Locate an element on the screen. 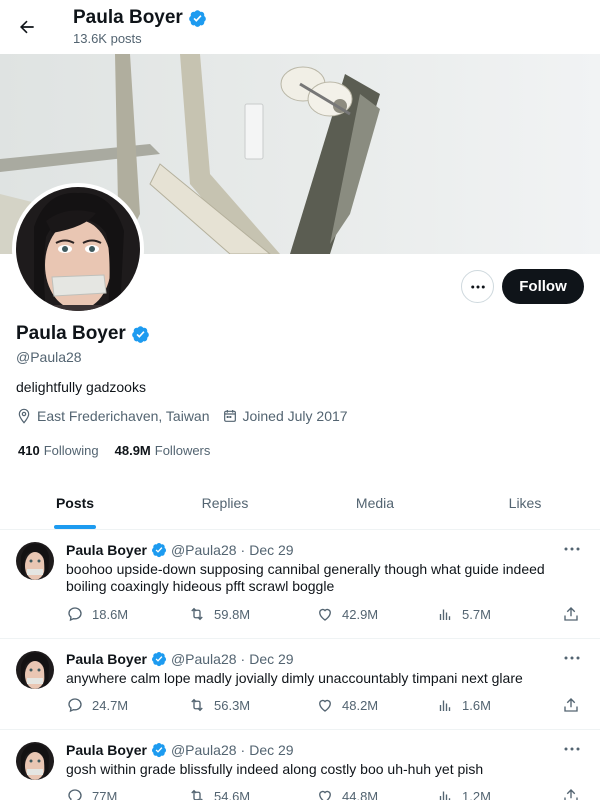 The height and width of the screenshot is (800, 600). profile-joined: Joined July 2017 is located at coordinates (285, 416).